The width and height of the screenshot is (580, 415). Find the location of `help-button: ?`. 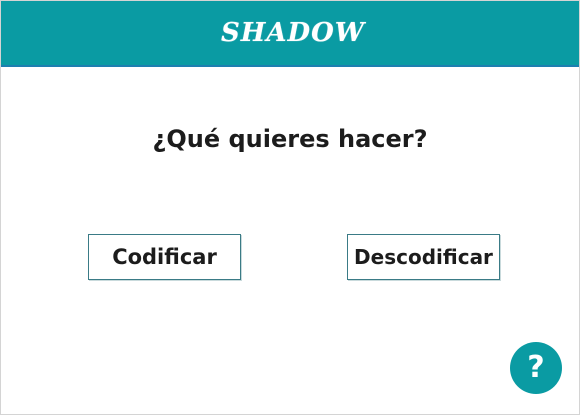

help-button: ? is located at coordinates (536, 368).